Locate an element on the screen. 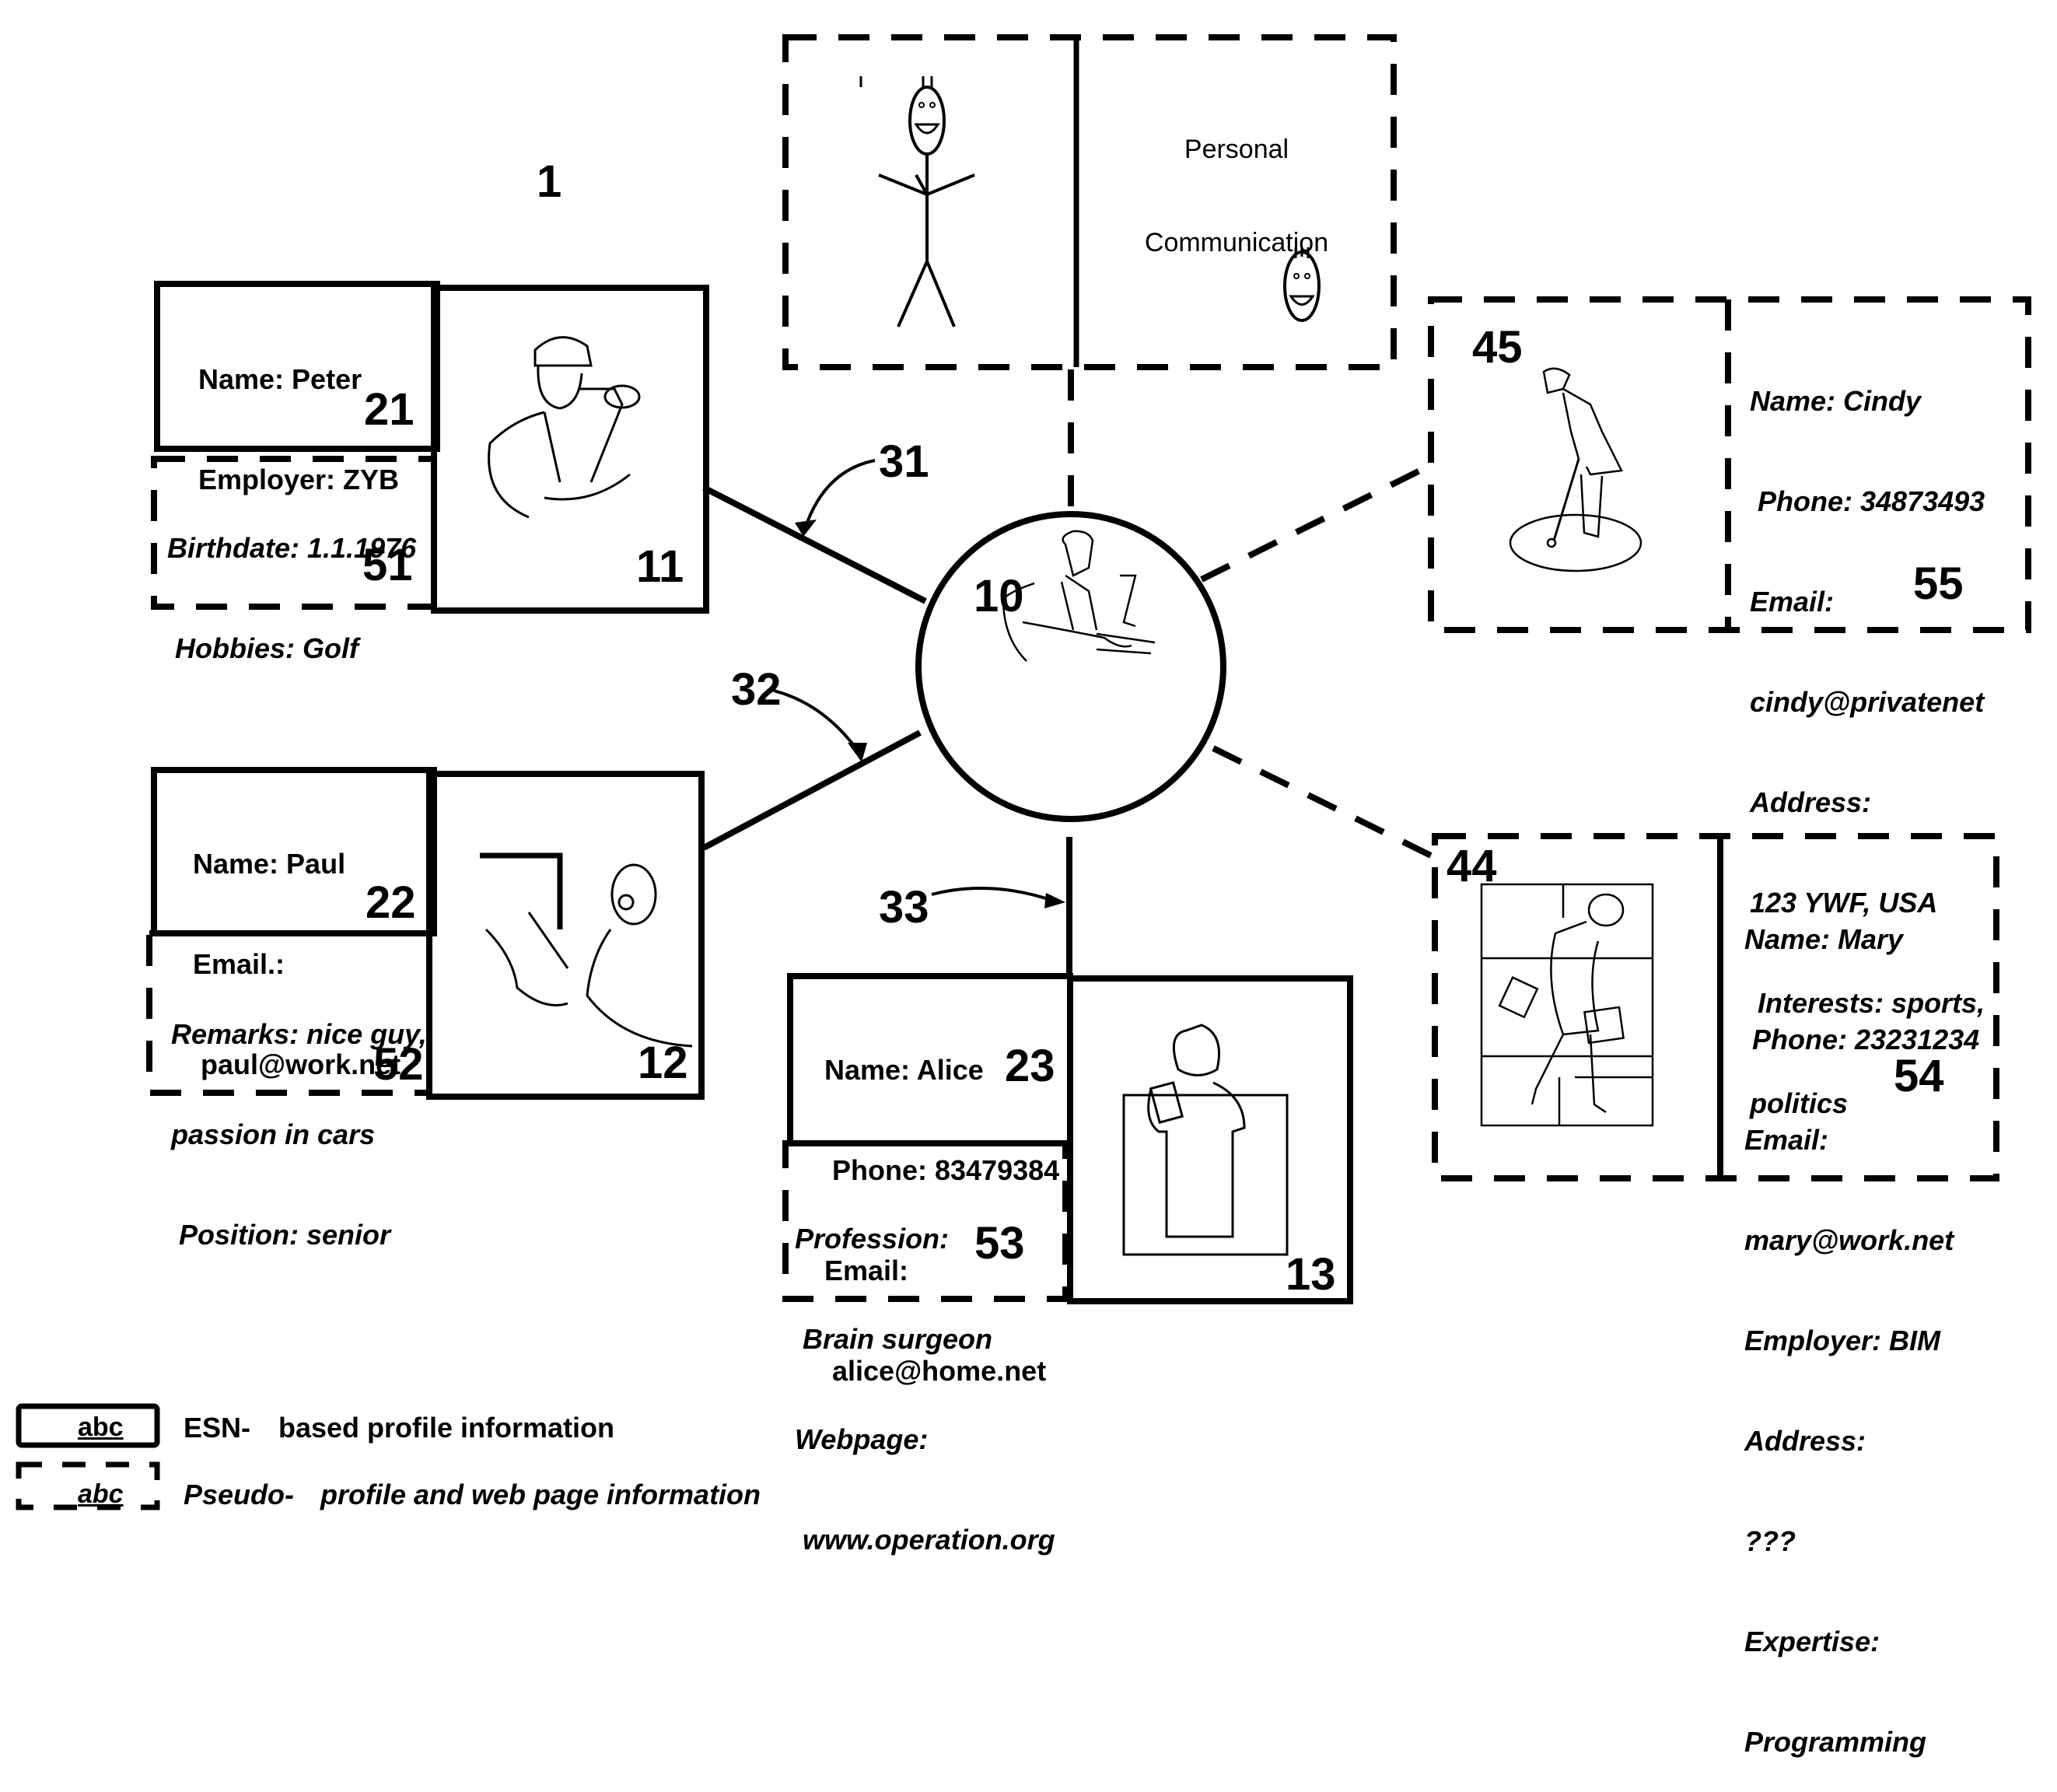  connector-ref-32: 32 is located at coordinates (757, 690).